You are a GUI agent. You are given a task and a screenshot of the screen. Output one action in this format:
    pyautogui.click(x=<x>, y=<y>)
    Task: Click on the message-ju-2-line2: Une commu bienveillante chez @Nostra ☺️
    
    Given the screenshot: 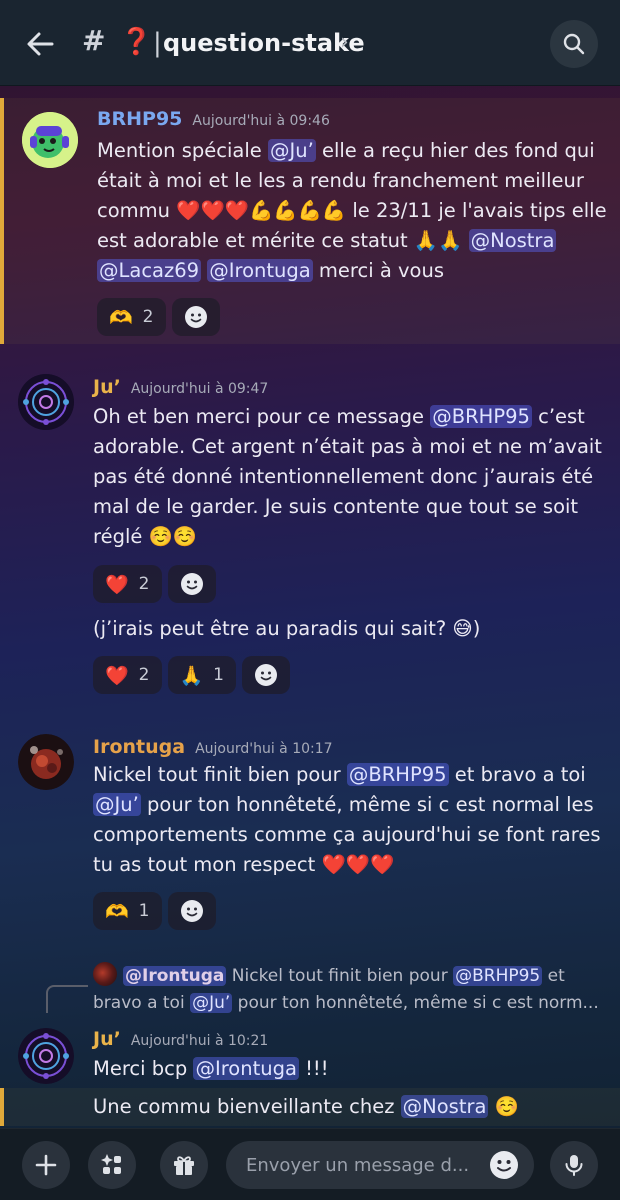 What is the action you would take?
    pyautogui.click(x=310, y=1107)
    